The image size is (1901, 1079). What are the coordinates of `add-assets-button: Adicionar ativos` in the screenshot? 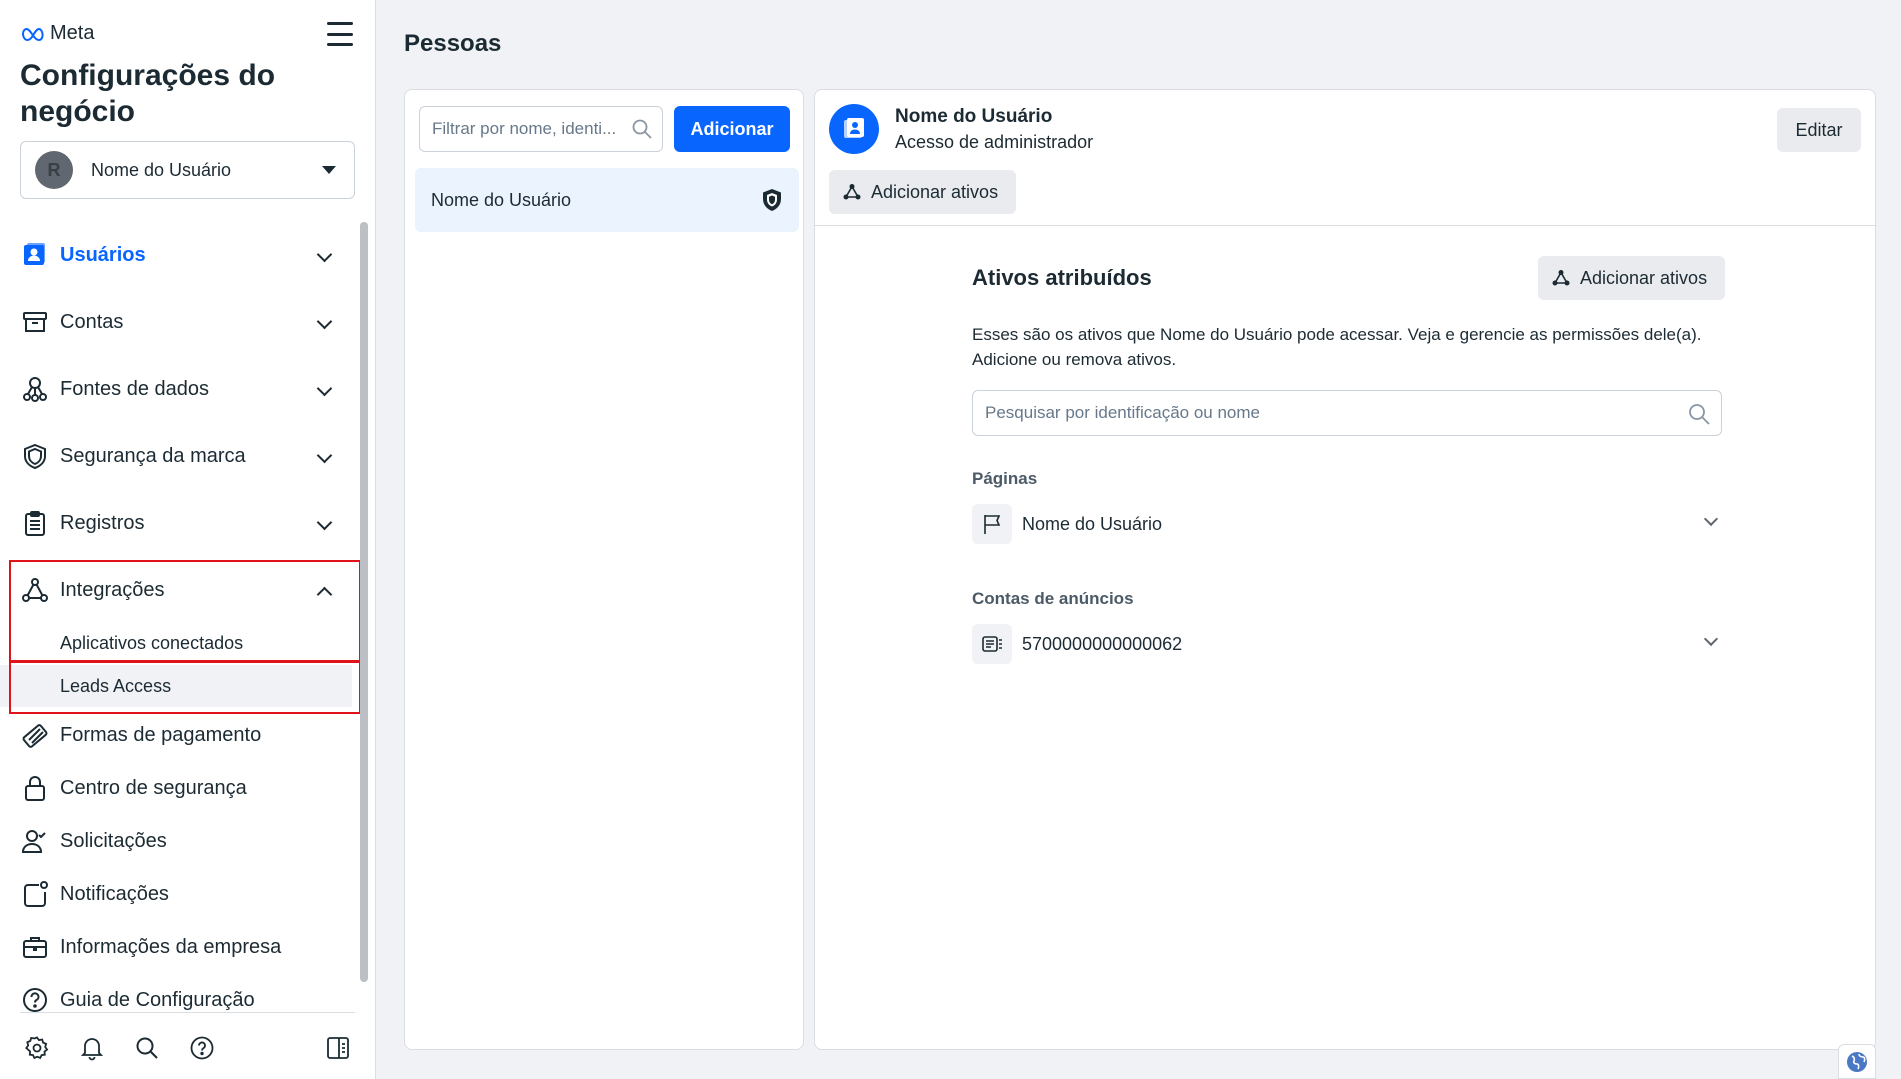 It's located at (923, 192).